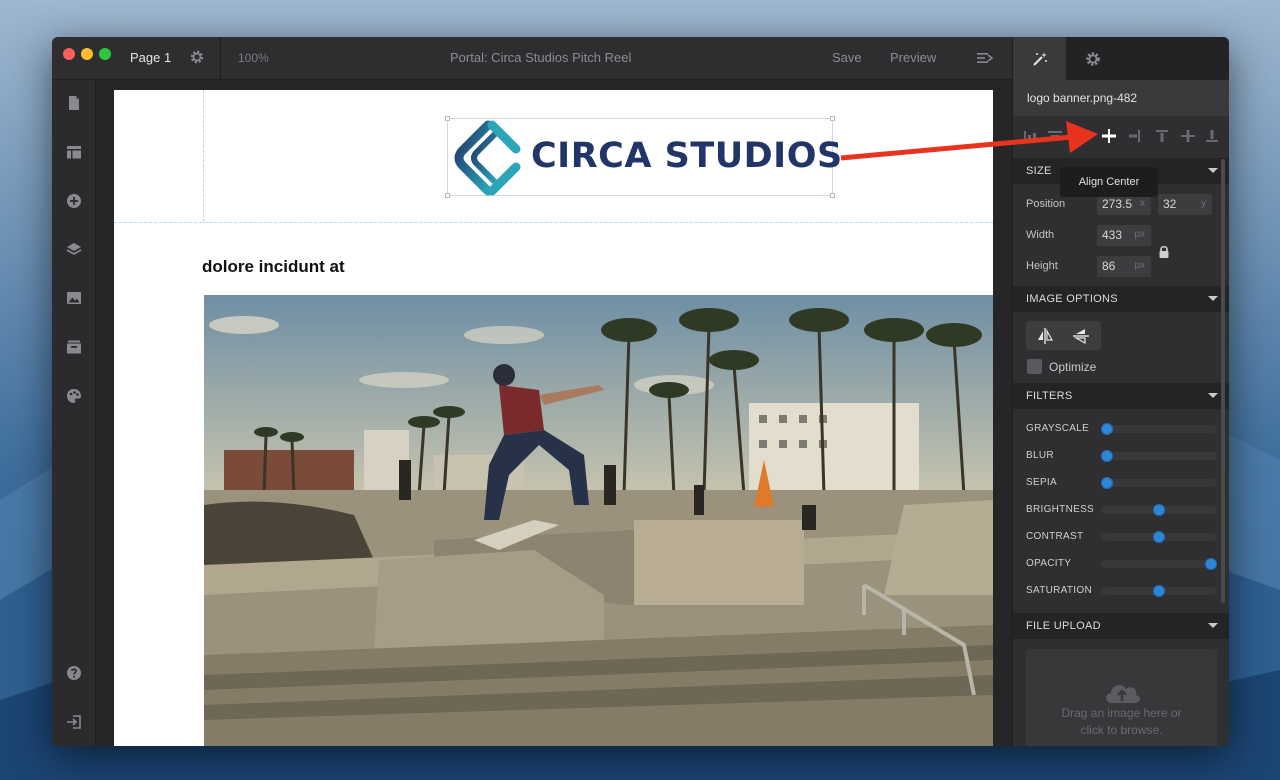  I want to click on height-label: Height, so click(1042, 266).